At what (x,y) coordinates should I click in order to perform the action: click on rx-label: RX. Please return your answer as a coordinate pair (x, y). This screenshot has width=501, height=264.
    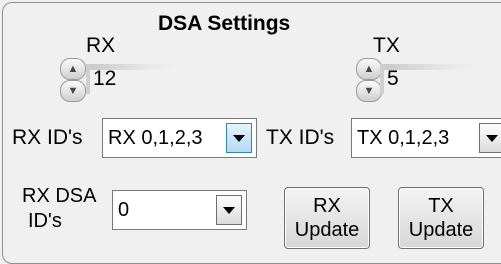
    Looking at the image, I should click on (101, 45).